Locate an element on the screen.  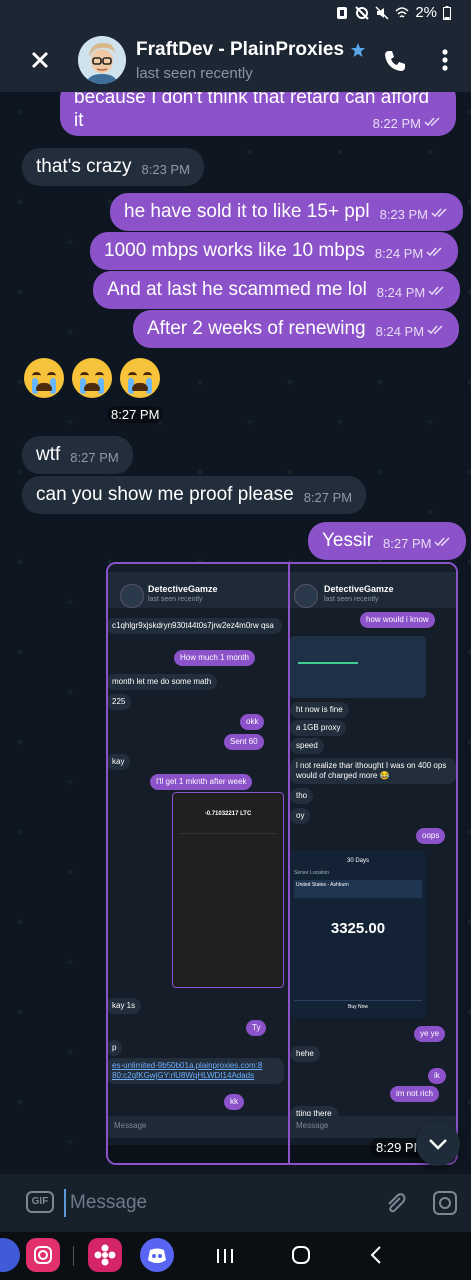
instant-camera-icon is located at coordinates (445, 1203).